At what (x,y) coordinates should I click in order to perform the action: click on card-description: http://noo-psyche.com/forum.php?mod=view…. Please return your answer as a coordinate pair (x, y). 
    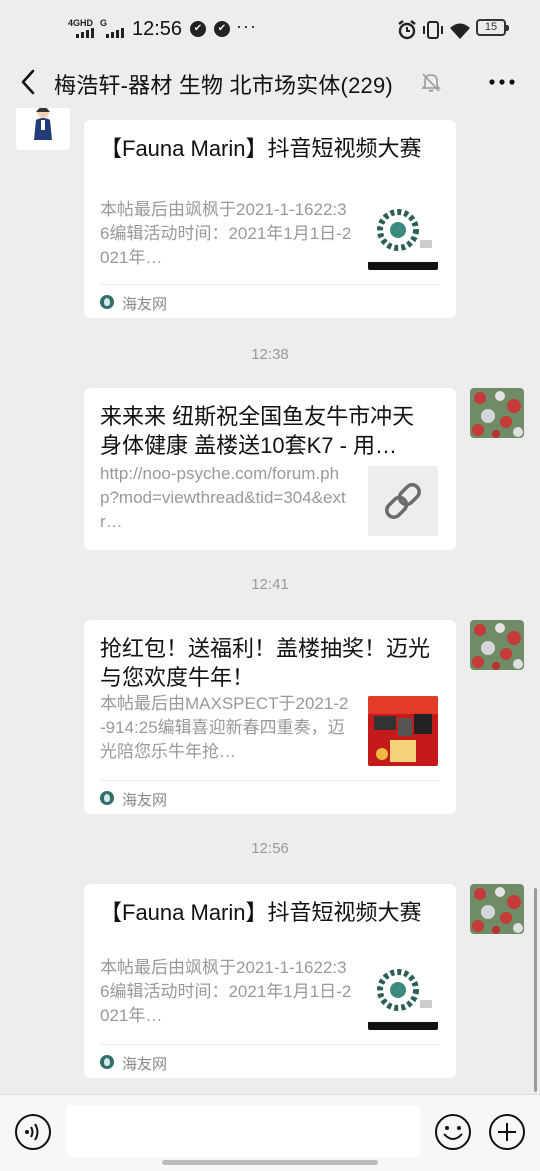
    Looking at the image, I should click on (223, 497).